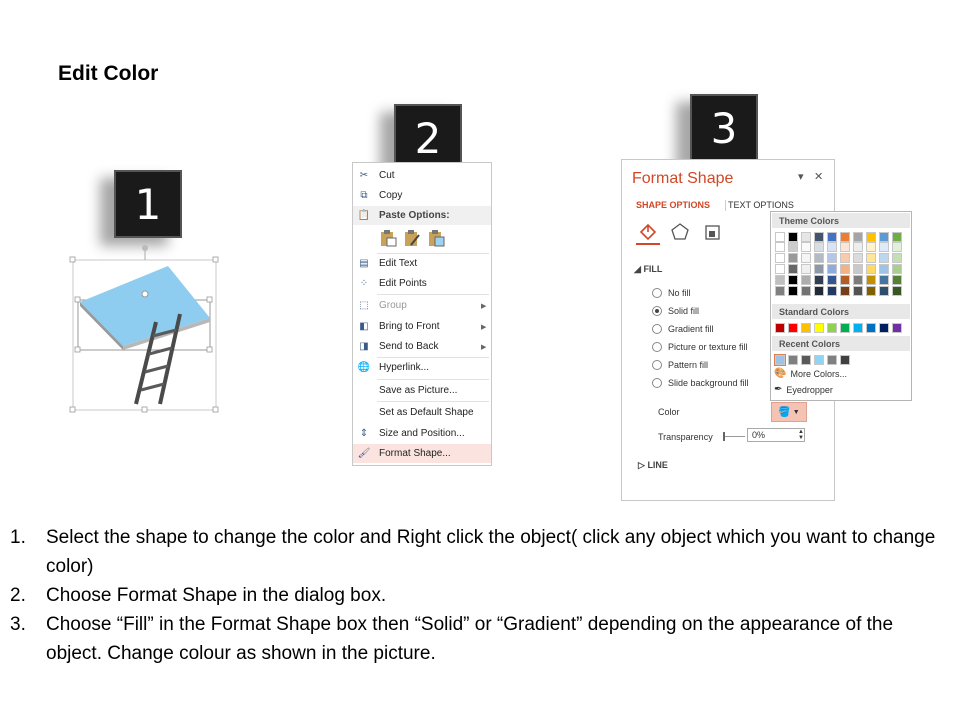  What do you see at coordinates (422, 412) in the screenshot?
I see `menu-item-set-default-shape: Set as Default Shape` at bounding box center [422, 412].